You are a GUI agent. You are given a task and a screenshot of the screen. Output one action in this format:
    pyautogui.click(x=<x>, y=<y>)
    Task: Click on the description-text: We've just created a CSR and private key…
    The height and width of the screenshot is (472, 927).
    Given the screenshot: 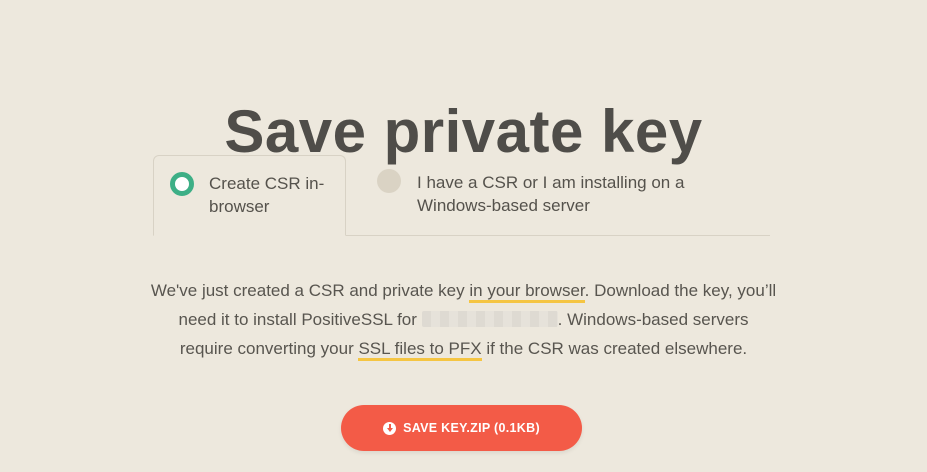 What is the action you would take?
    pyautogui.click(x=463, y=319)
    